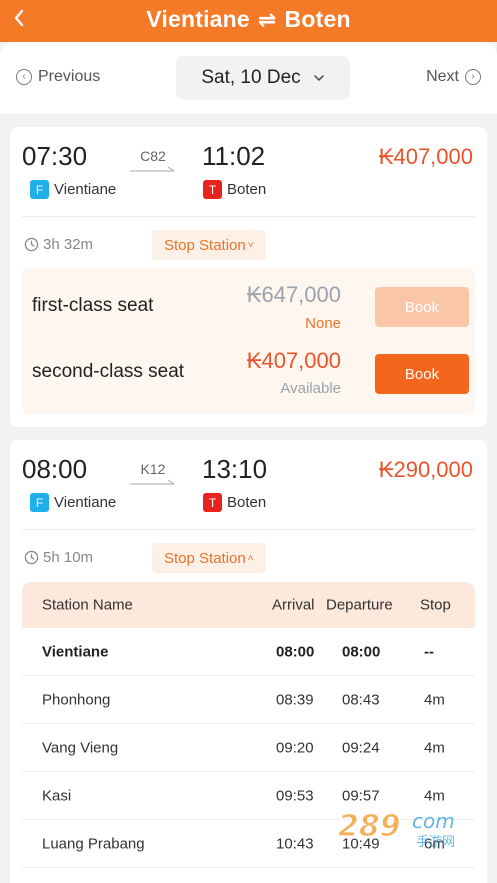 The image size is (497, 883). I want to click on chevron-down-icon, so click(318, 78).